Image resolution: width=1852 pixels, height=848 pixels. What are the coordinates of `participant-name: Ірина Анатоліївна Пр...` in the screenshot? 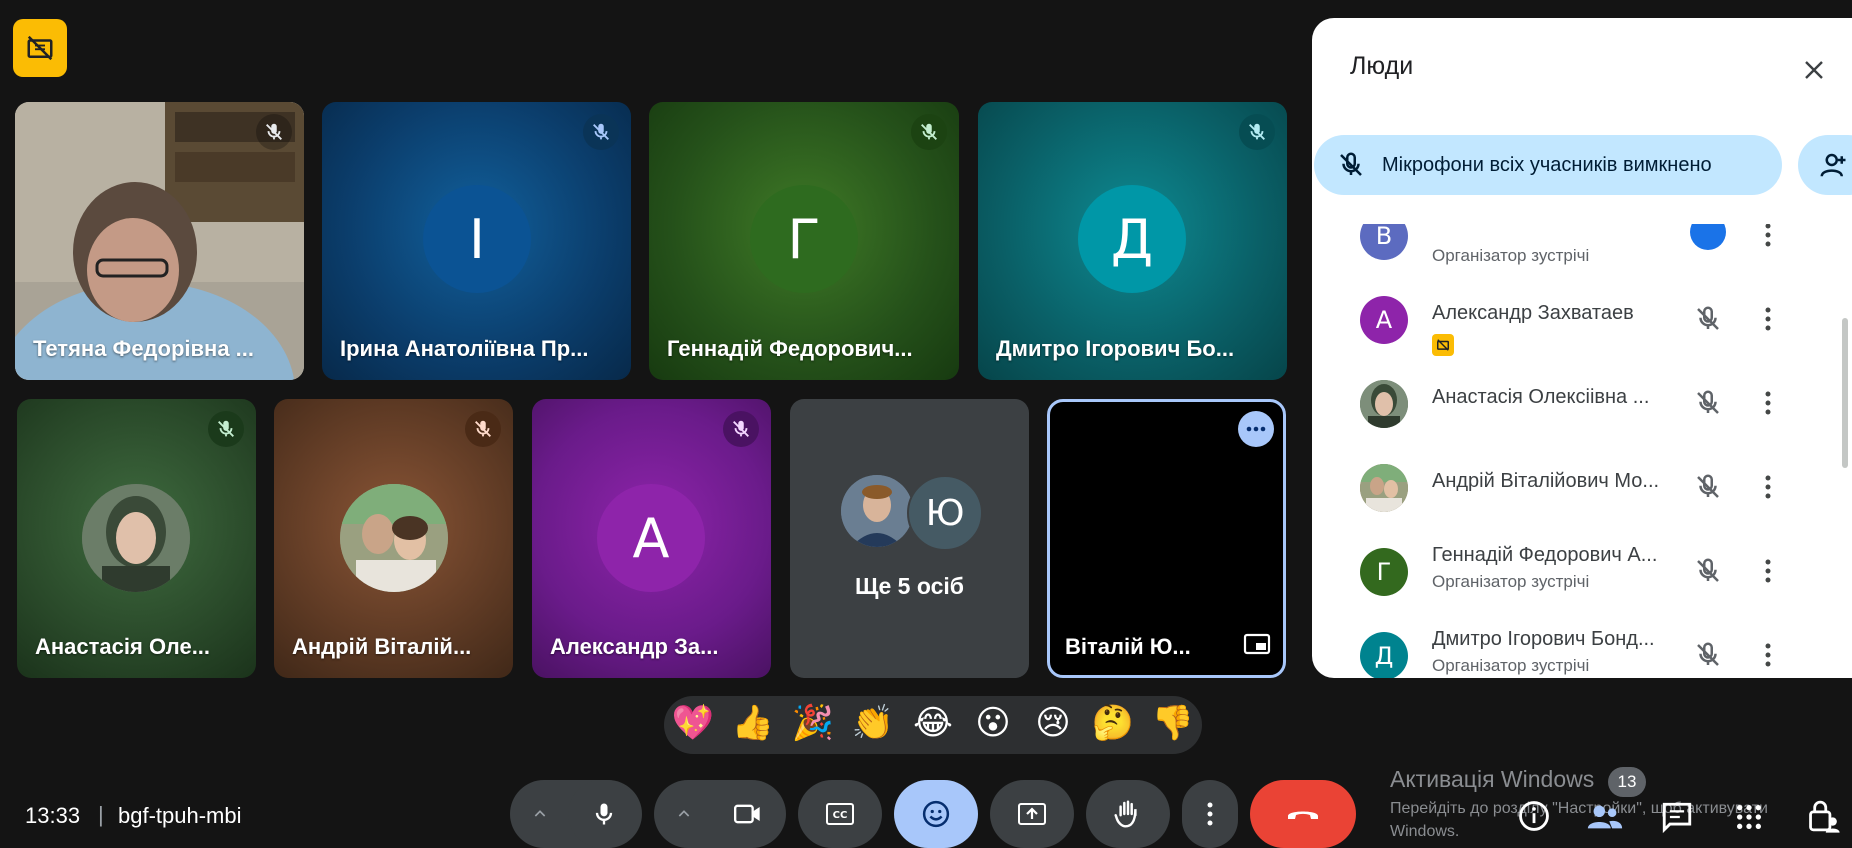 It's located at (464, 348).